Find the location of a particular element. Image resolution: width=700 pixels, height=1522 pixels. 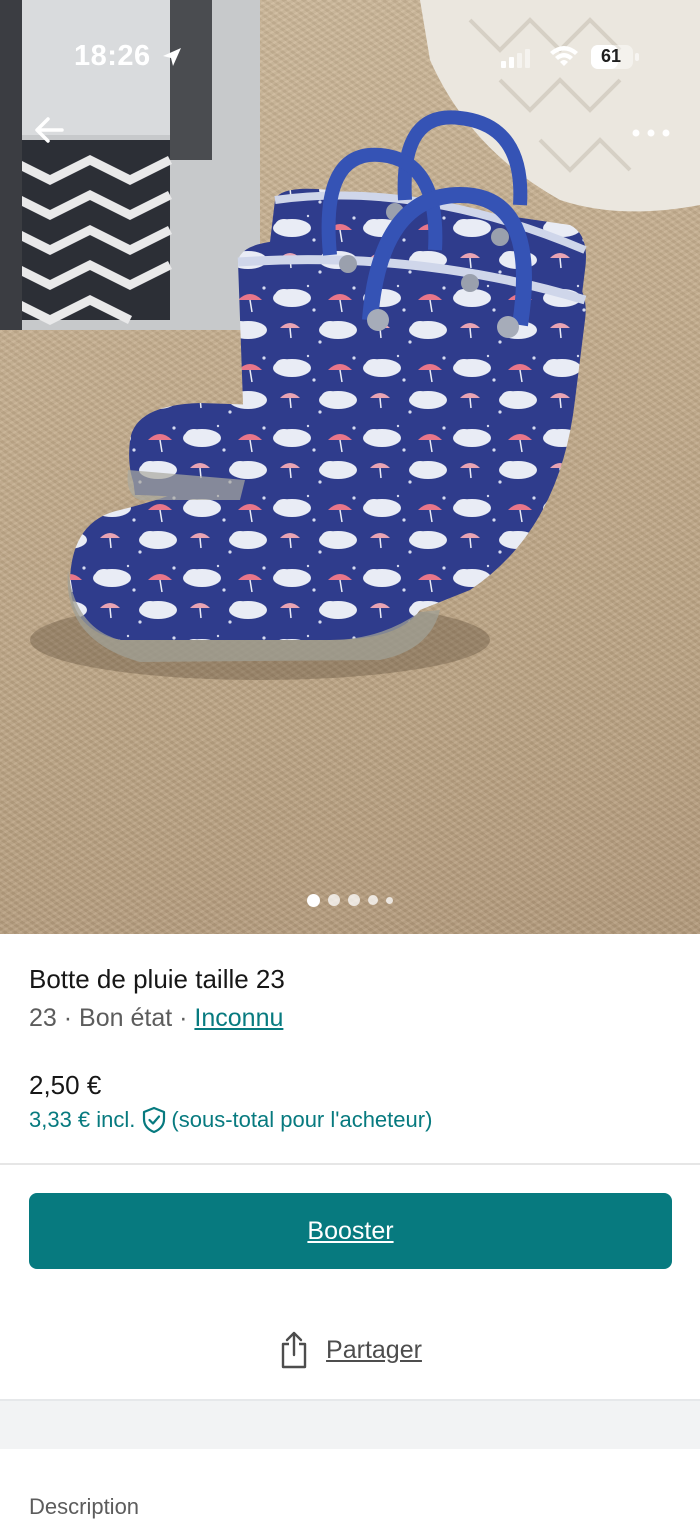

back-button is located at coordinates (50, 130).